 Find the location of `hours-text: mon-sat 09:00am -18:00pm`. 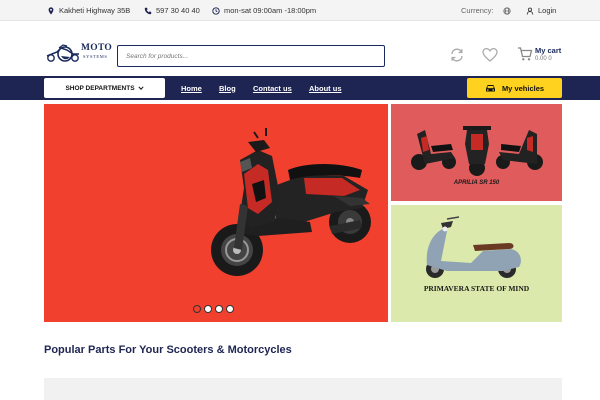

hours-text: mon-sat 09:00am -18:00pm is located at coordinates (270, 10).